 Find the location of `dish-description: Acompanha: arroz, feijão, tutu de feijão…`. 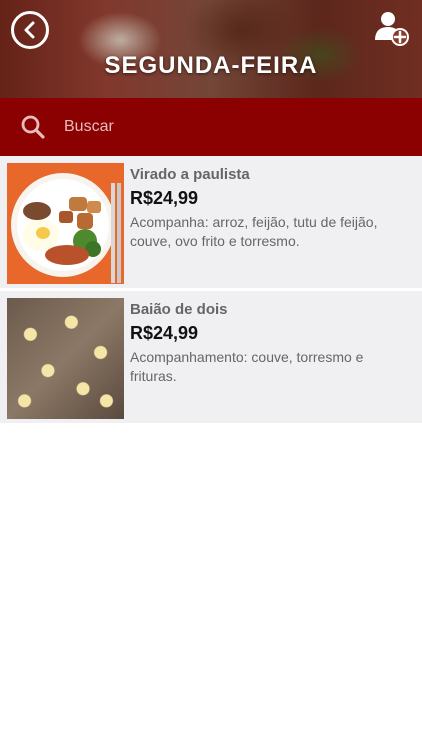

dish-description: Acompanha: arroz, feijão, tutu de feijão… is located at coordinates (254, 231).